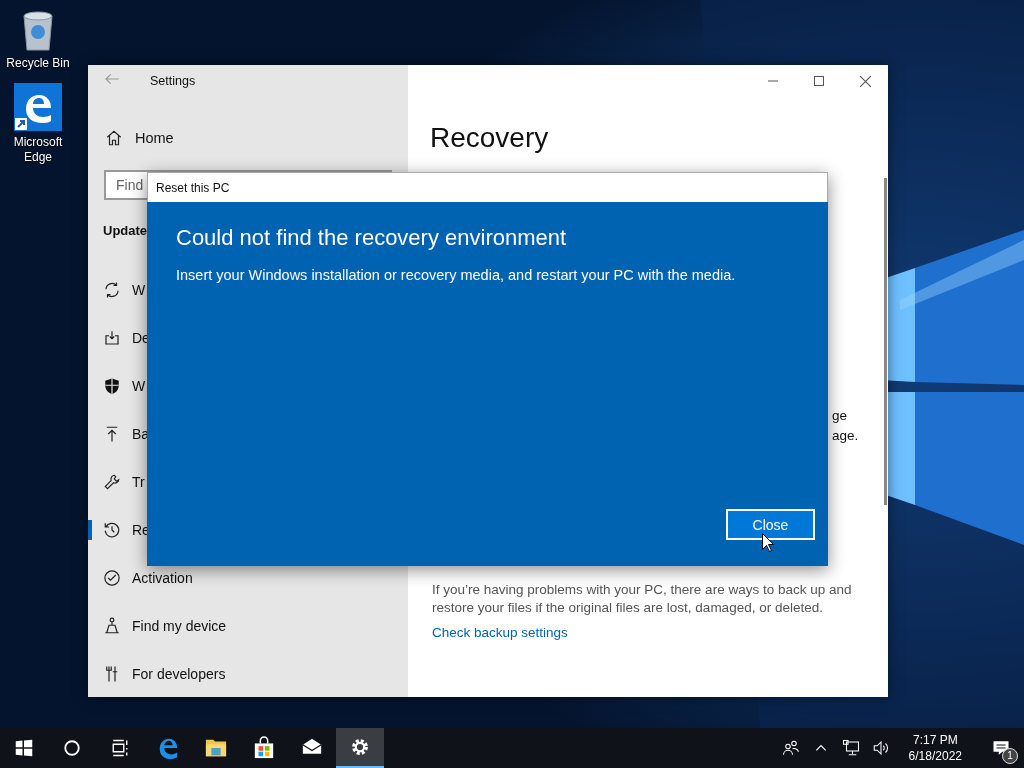 This screenshot has width=1024, height=768. Describe the element at coordinates (372, 238) in the screenshot. I see `dialog-heading: Could not find the recovery environment` at that location.